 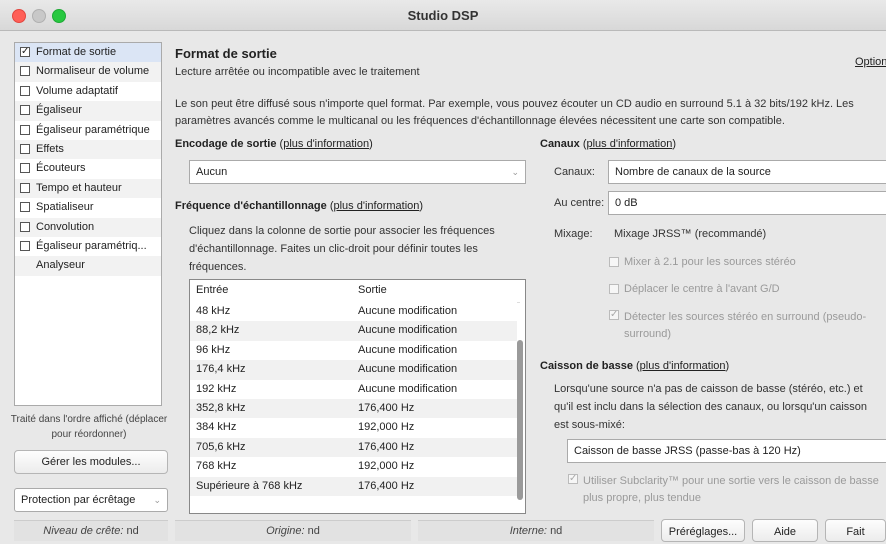 What do you see at coordinates (353, 389) in the screenshot?
I see `table-row: 192 kHz Aucune modification` at bounding box center [353, 389].